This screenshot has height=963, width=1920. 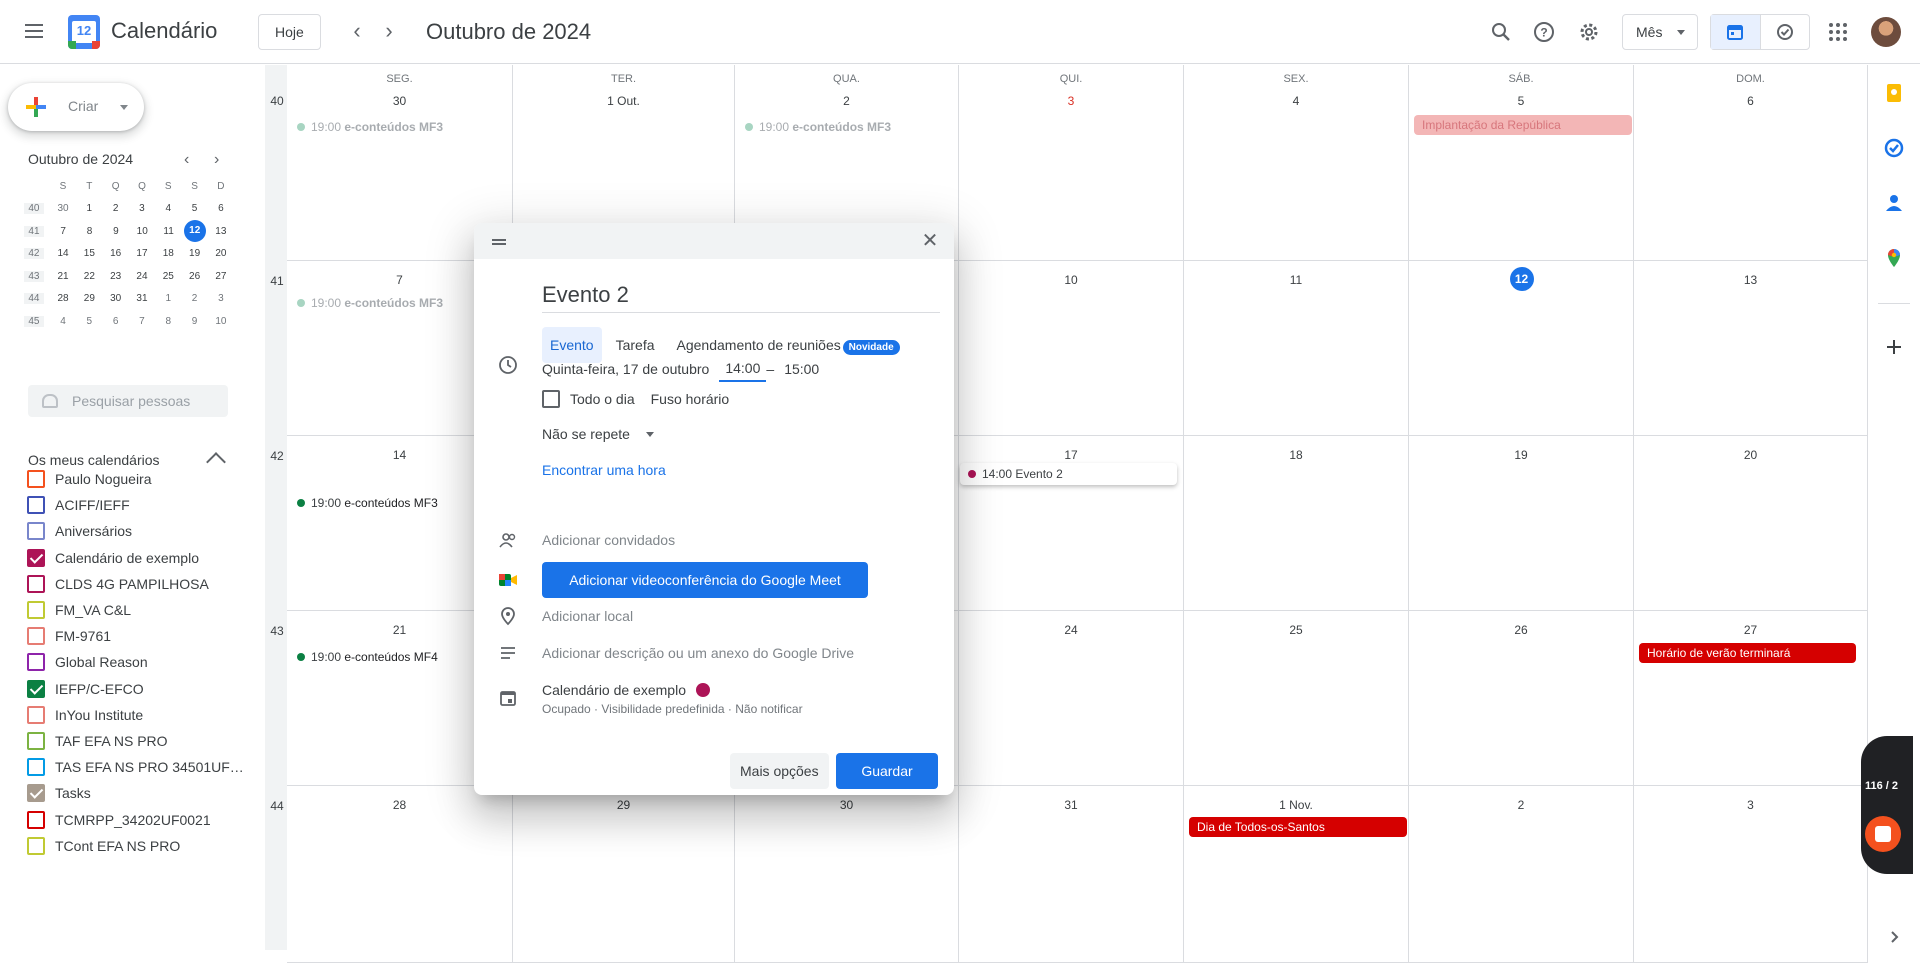 I want to click on mini-week-number: 42, so click(x=34, y=254).